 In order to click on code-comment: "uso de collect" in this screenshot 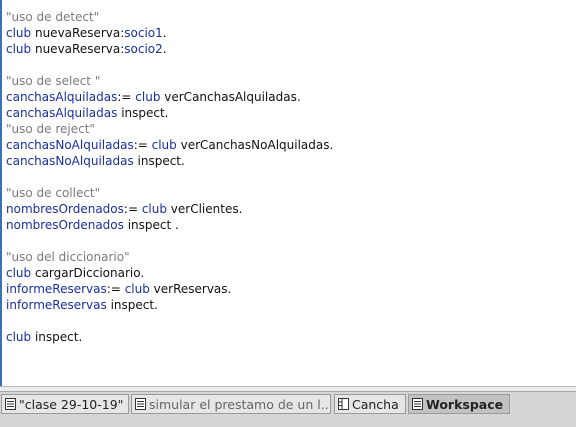, I will do `click(53, 193)`.